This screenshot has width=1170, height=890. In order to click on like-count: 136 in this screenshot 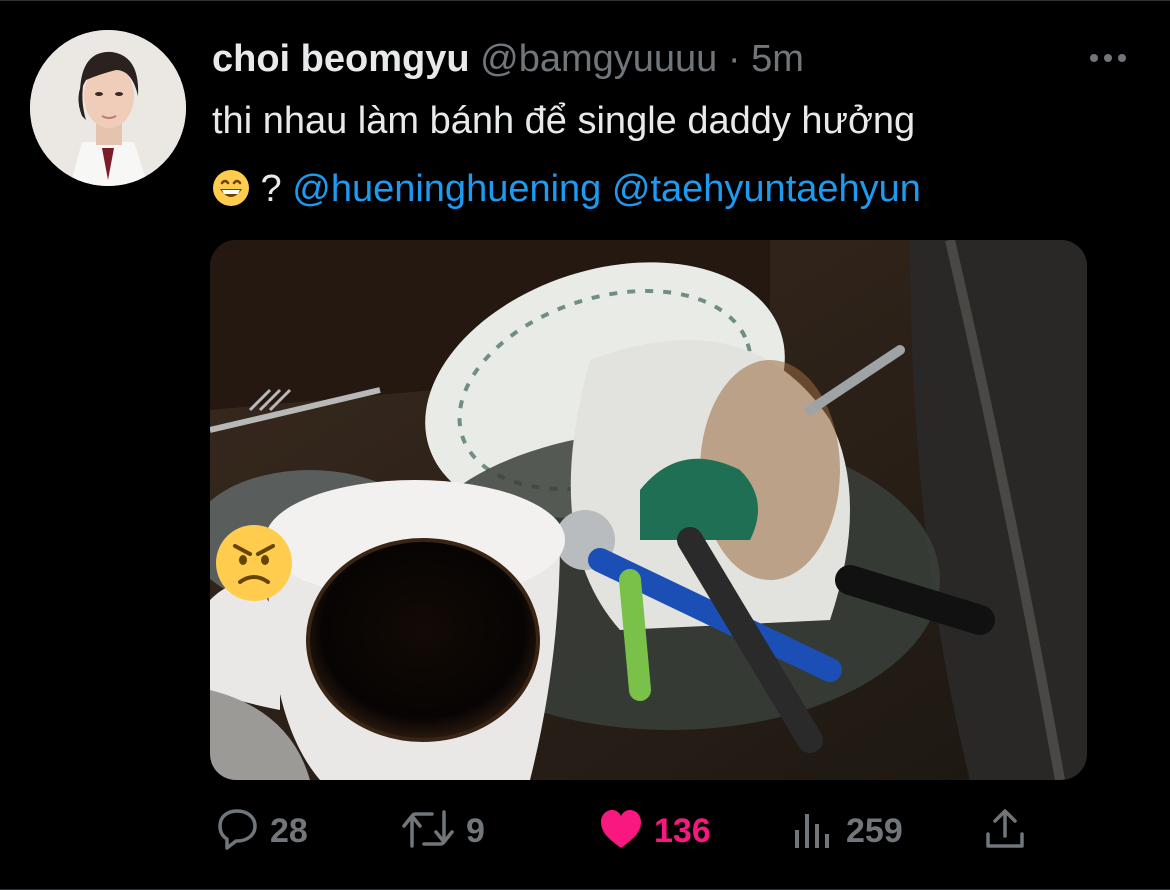, I will do `click(682, 830)`.